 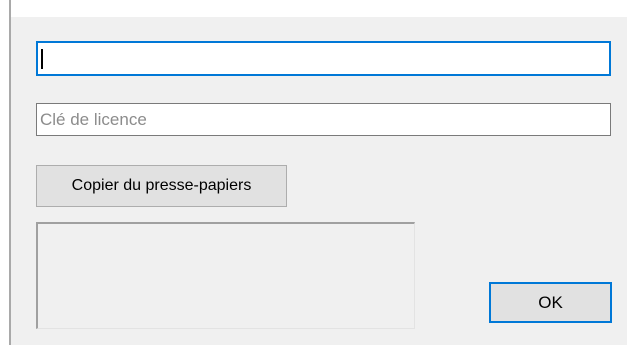 I want to click on window-left-edge, so click(x=4, y=172).